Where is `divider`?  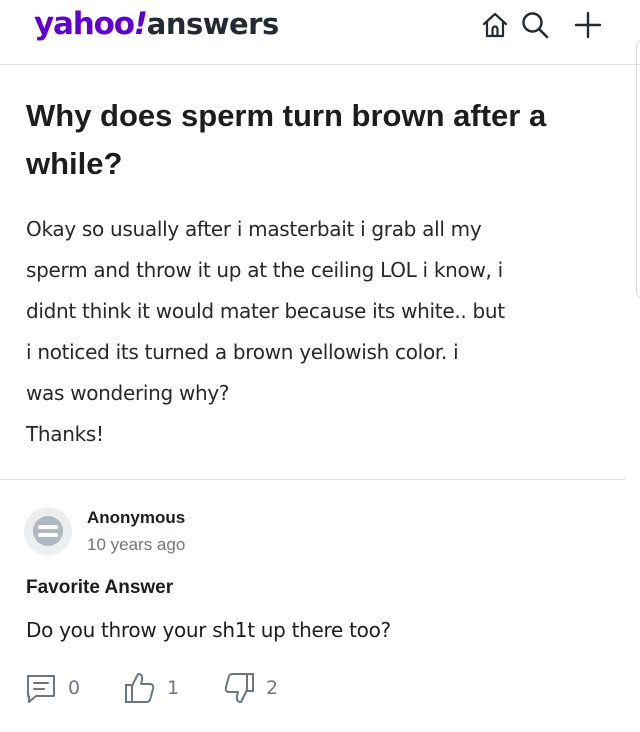 divider is located at coordinates (313, 479).